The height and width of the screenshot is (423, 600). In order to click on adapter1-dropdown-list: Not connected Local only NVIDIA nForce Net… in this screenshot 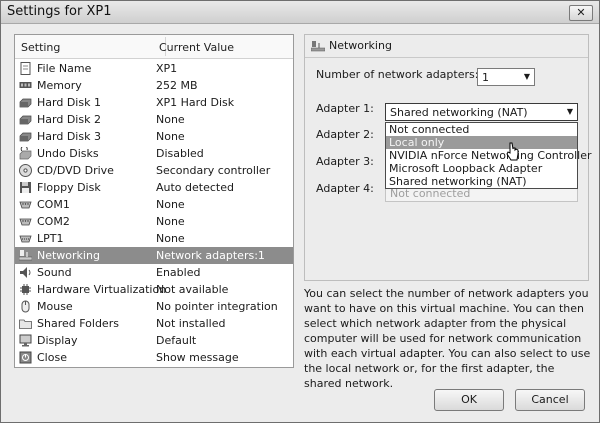, I will do `click(488, 155)`.